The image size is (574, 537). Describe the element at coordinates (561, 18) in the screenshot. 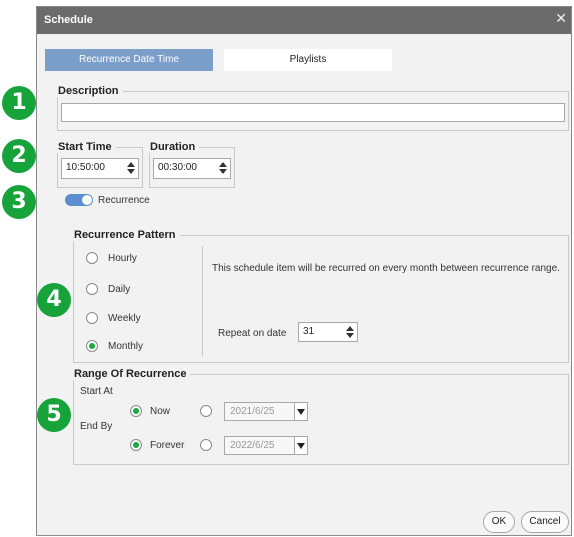

I see `close-icon: ✕` at that location.